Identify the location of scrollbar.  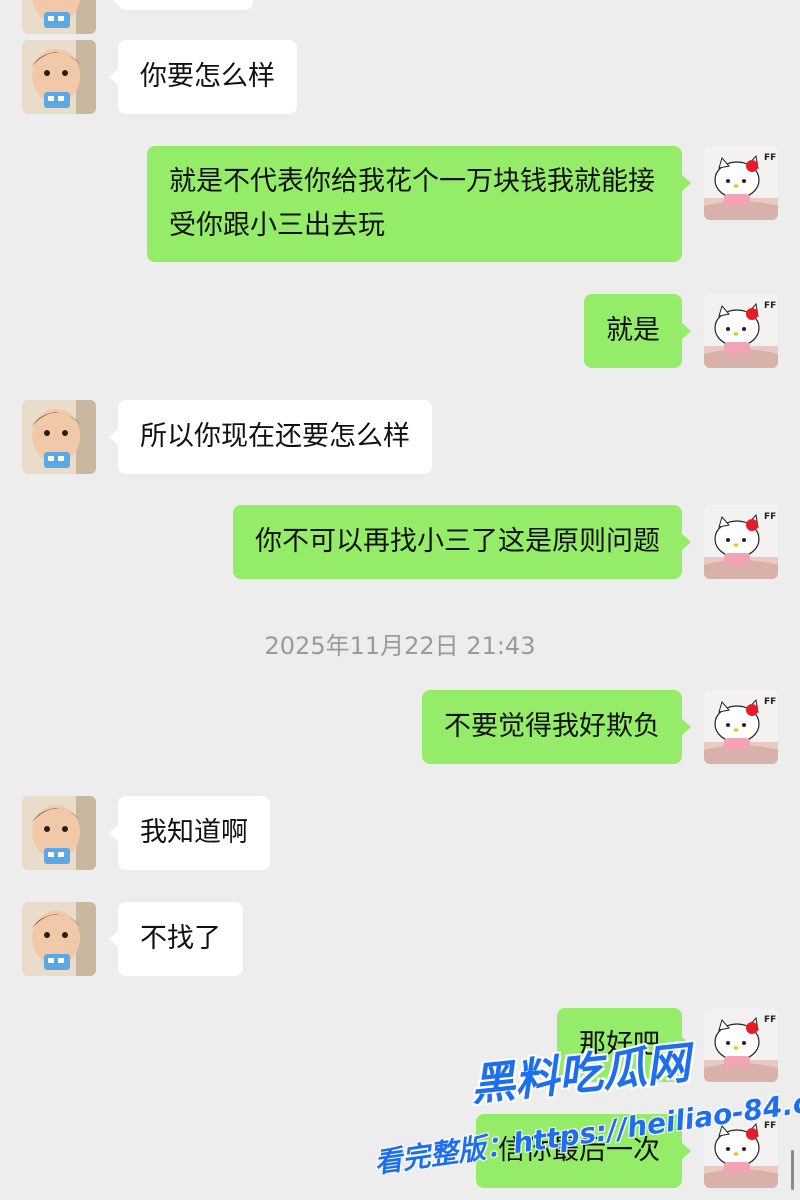
(792, 1170).